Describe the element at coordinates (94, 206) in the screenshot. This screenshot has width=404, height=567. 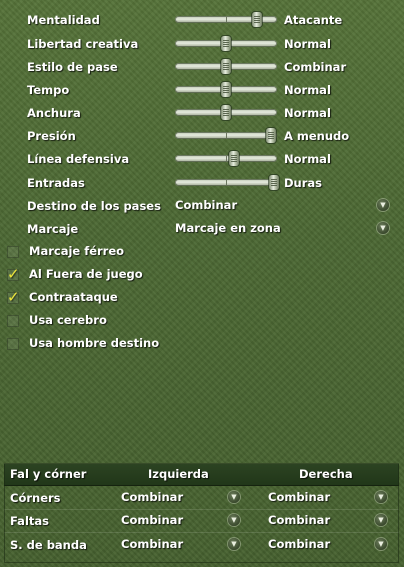
I see `dropdown-label: Destino de los pases` at that location.